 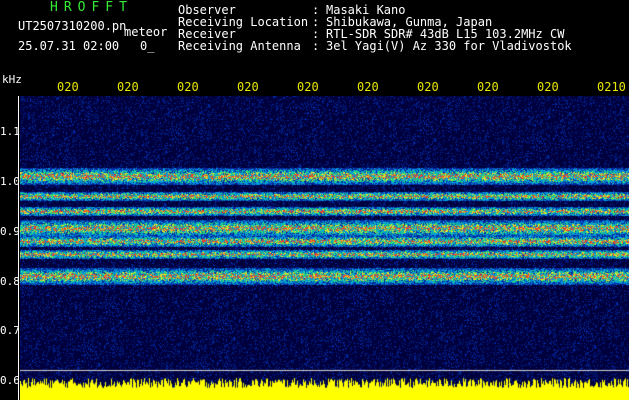 I want to click on meteor-label: meteor, so click(x=146, y=32).